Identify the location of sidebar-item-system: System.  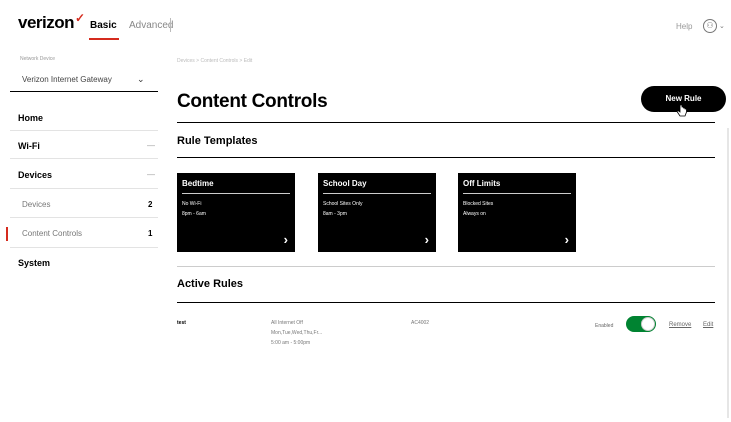
(34, 263).